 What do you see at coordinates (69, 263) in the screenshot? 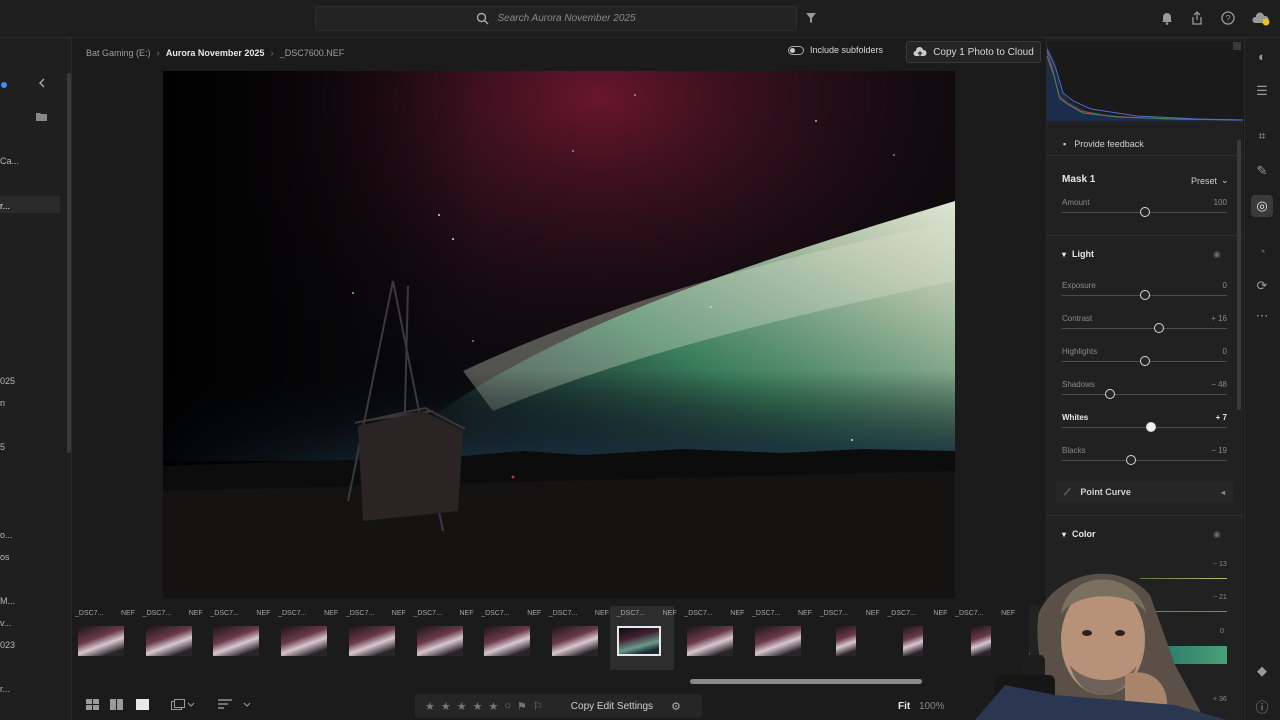
I see `left-panel-scrollbar` at bounding box center [69, 263].